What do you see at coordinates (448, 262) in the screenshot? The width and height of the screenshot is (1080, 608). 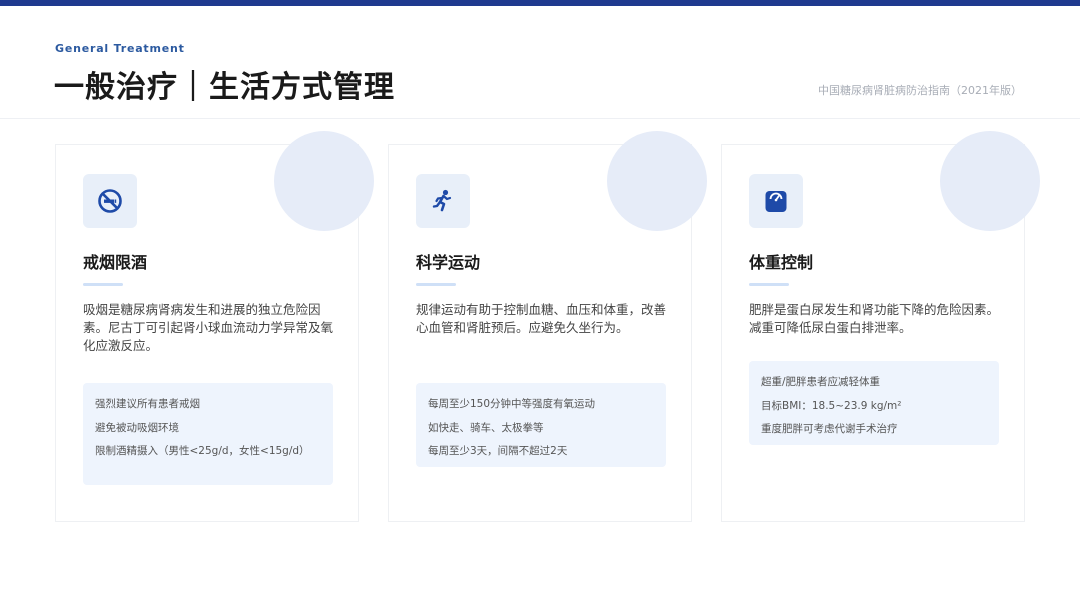 I see `card-title: 科学运动` at bounding box center [448, 262].